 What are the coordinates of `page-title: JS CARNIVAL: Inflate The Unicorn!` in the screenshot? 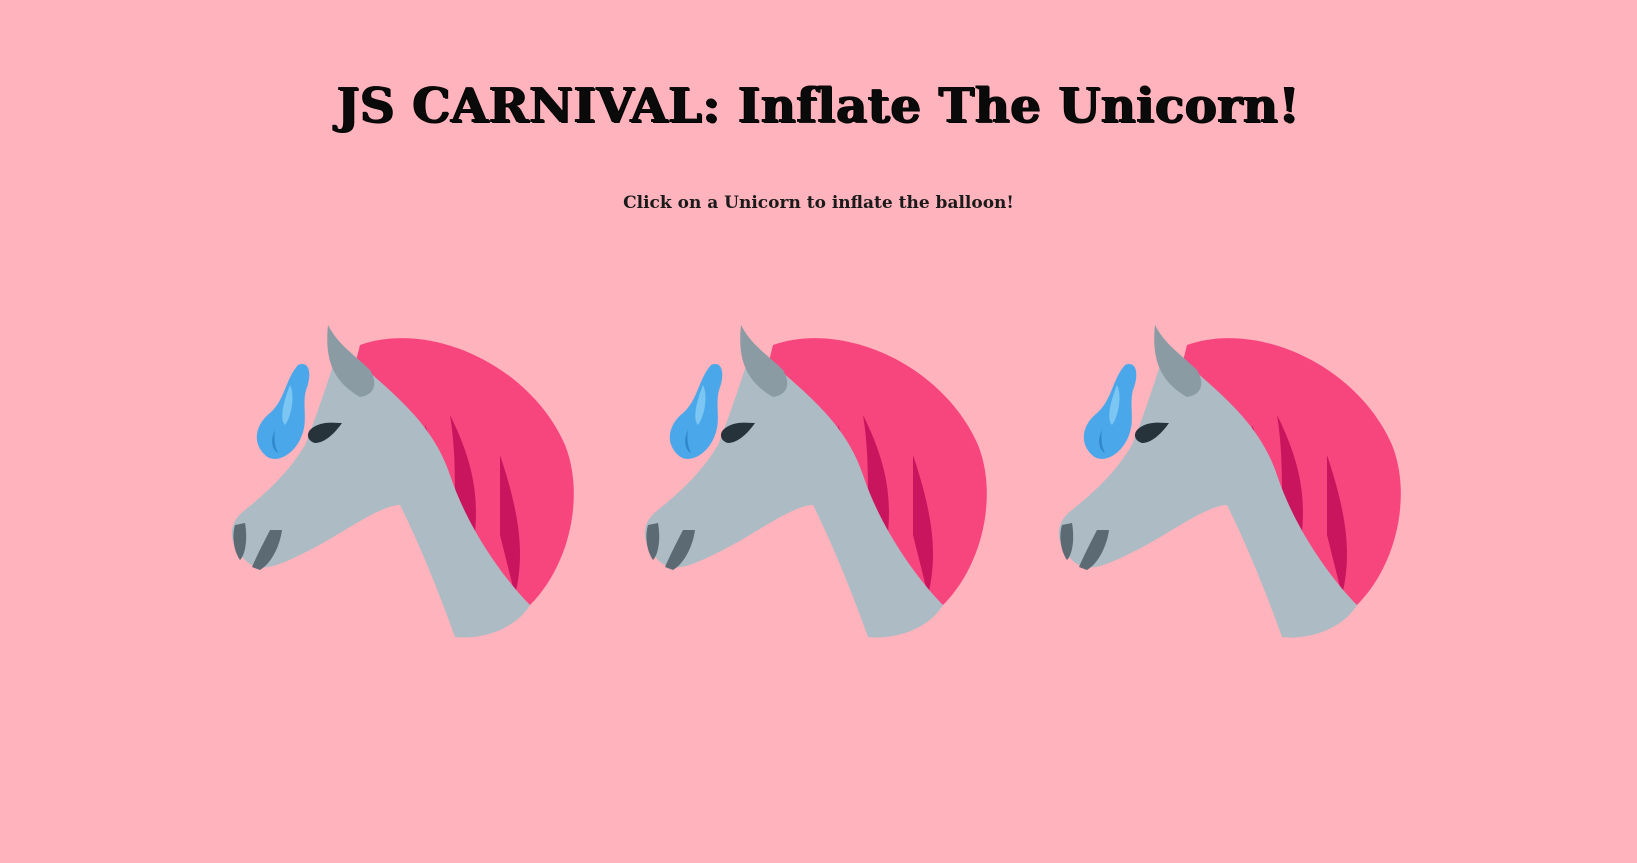 It's located at (818, 106).